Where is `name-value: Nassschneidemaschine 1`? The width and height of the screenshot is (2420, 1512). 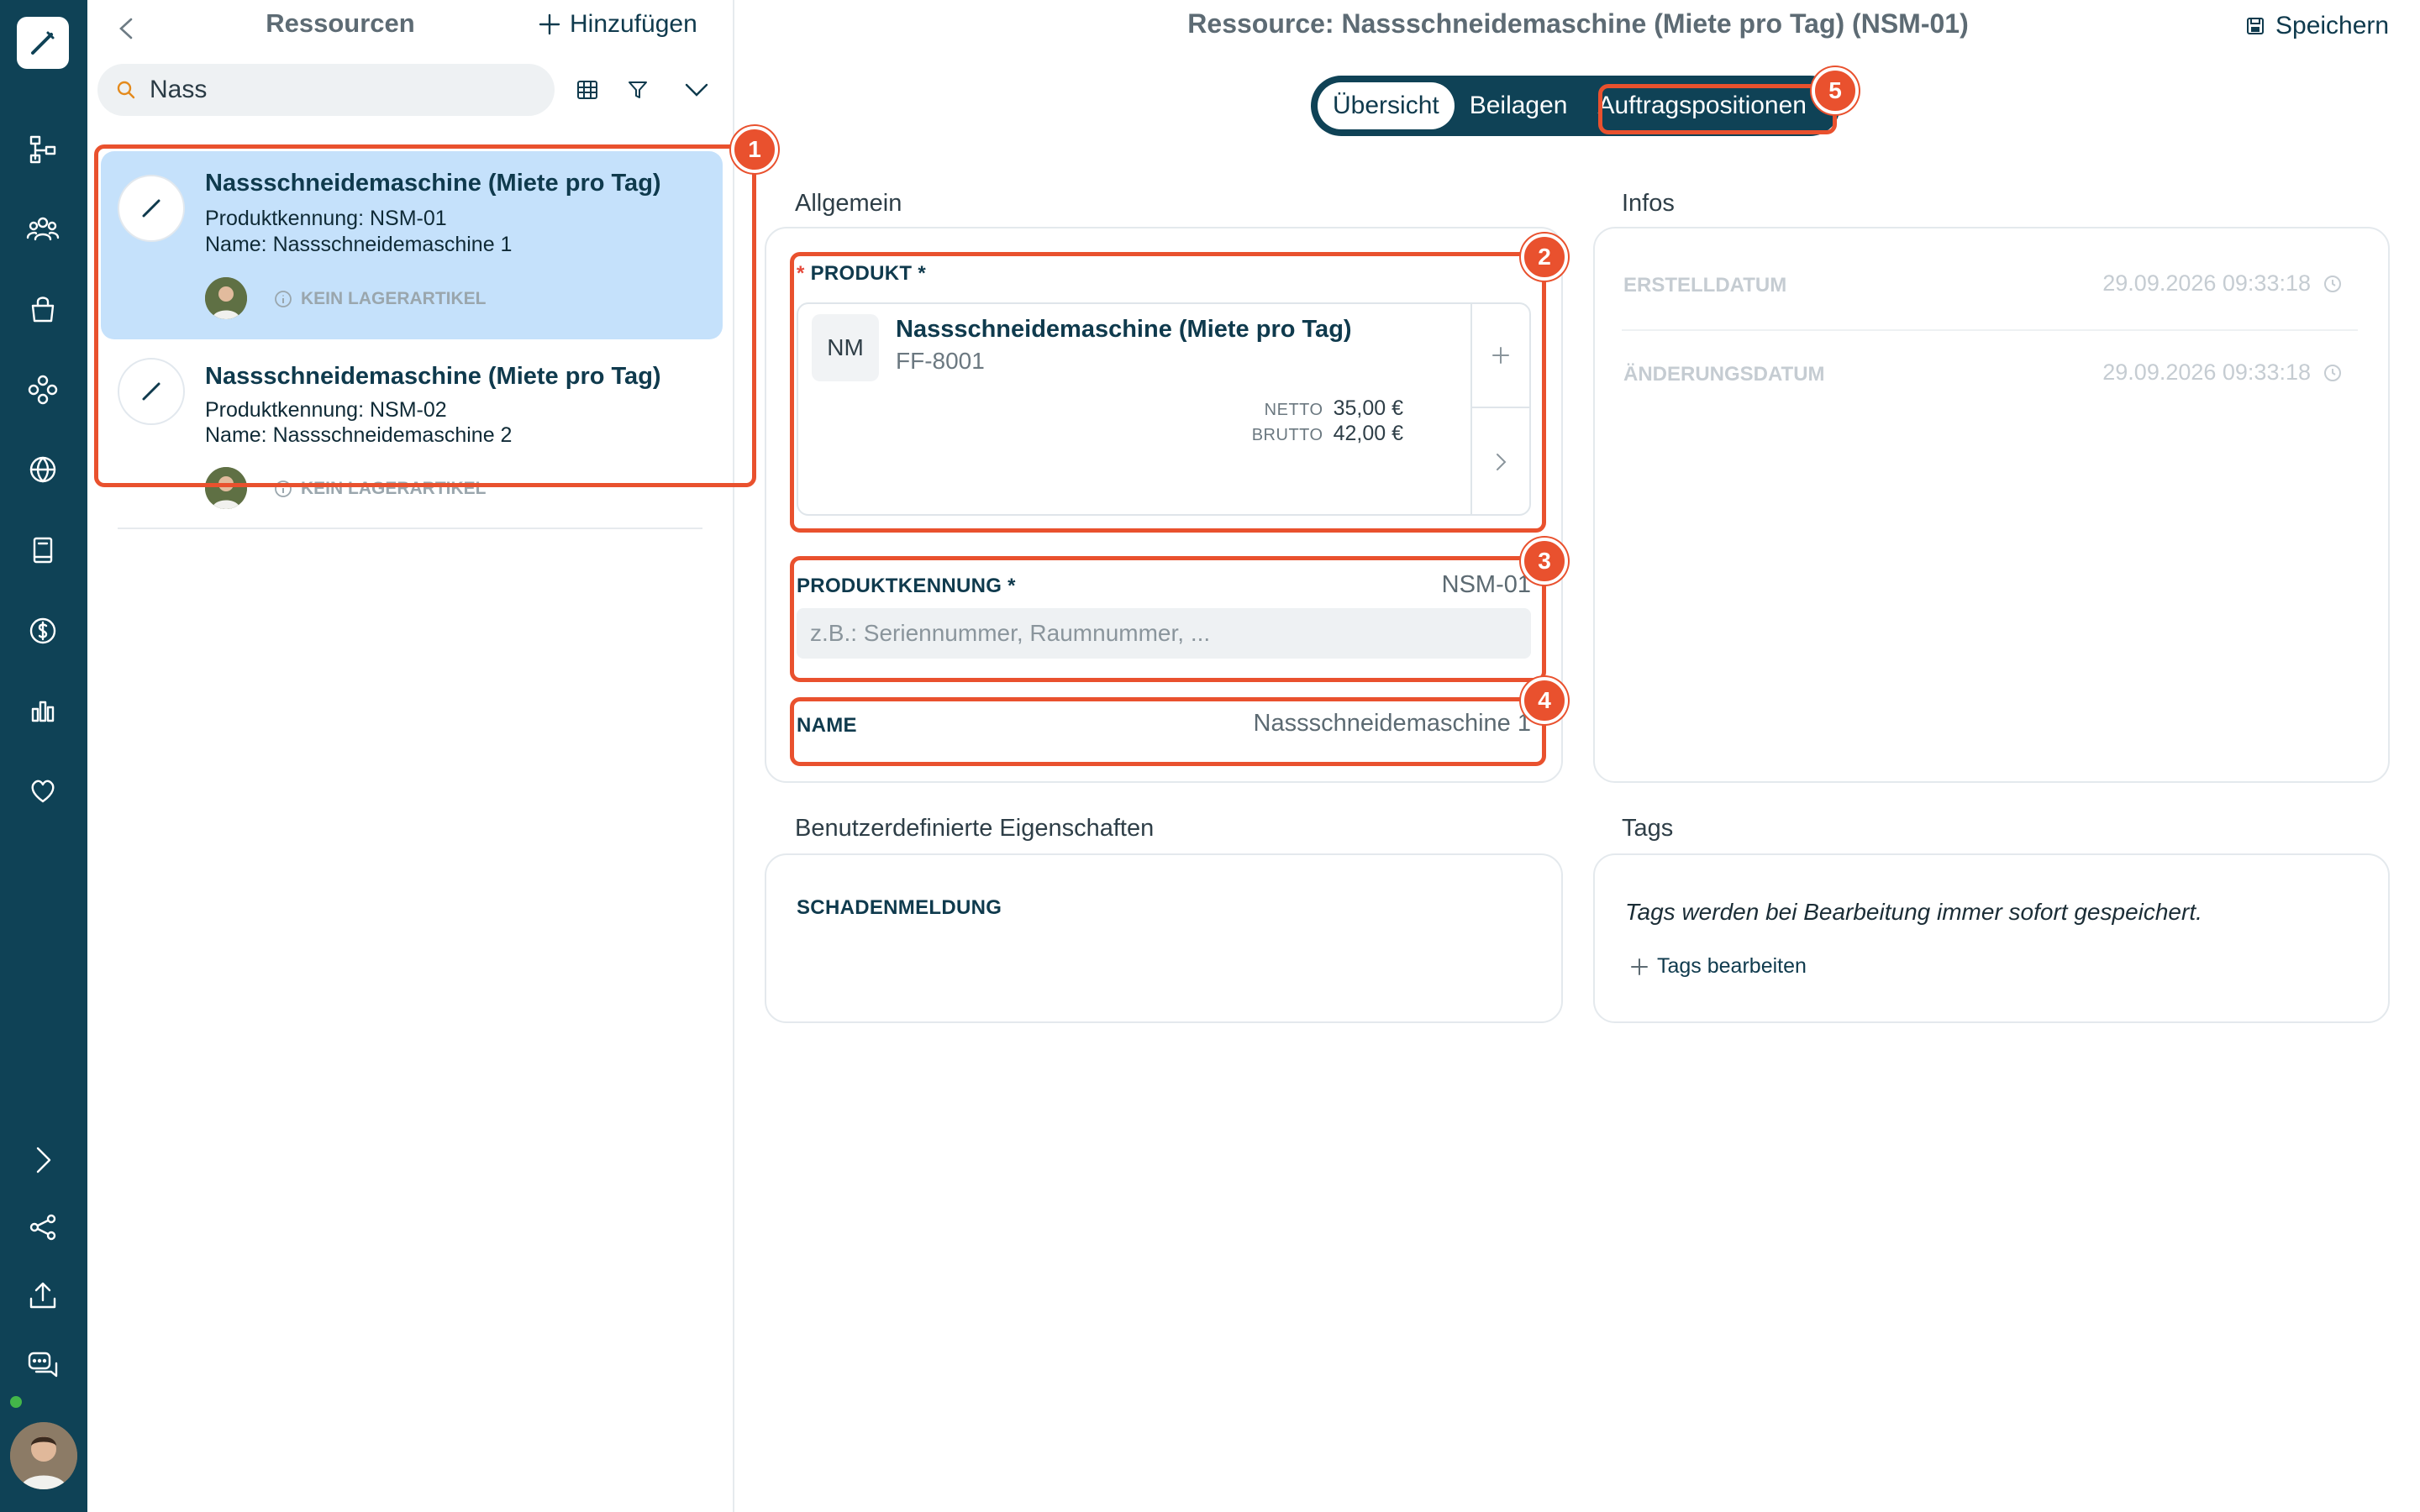
name-value: Nassschneidemaschine 1 is located at coordinates (1392, 724).